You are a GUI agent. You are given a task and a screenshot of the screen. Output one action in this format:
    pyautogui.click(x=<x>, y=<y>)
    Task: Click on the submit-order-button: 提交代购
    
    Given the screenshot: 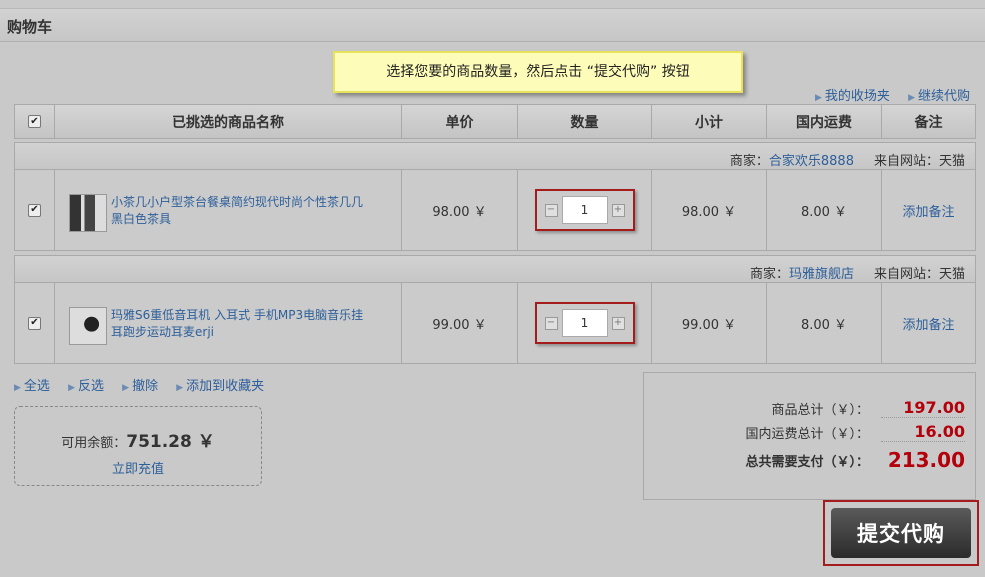 What is the action you would take?
    pyautogui.click(x=901, y=533)
    